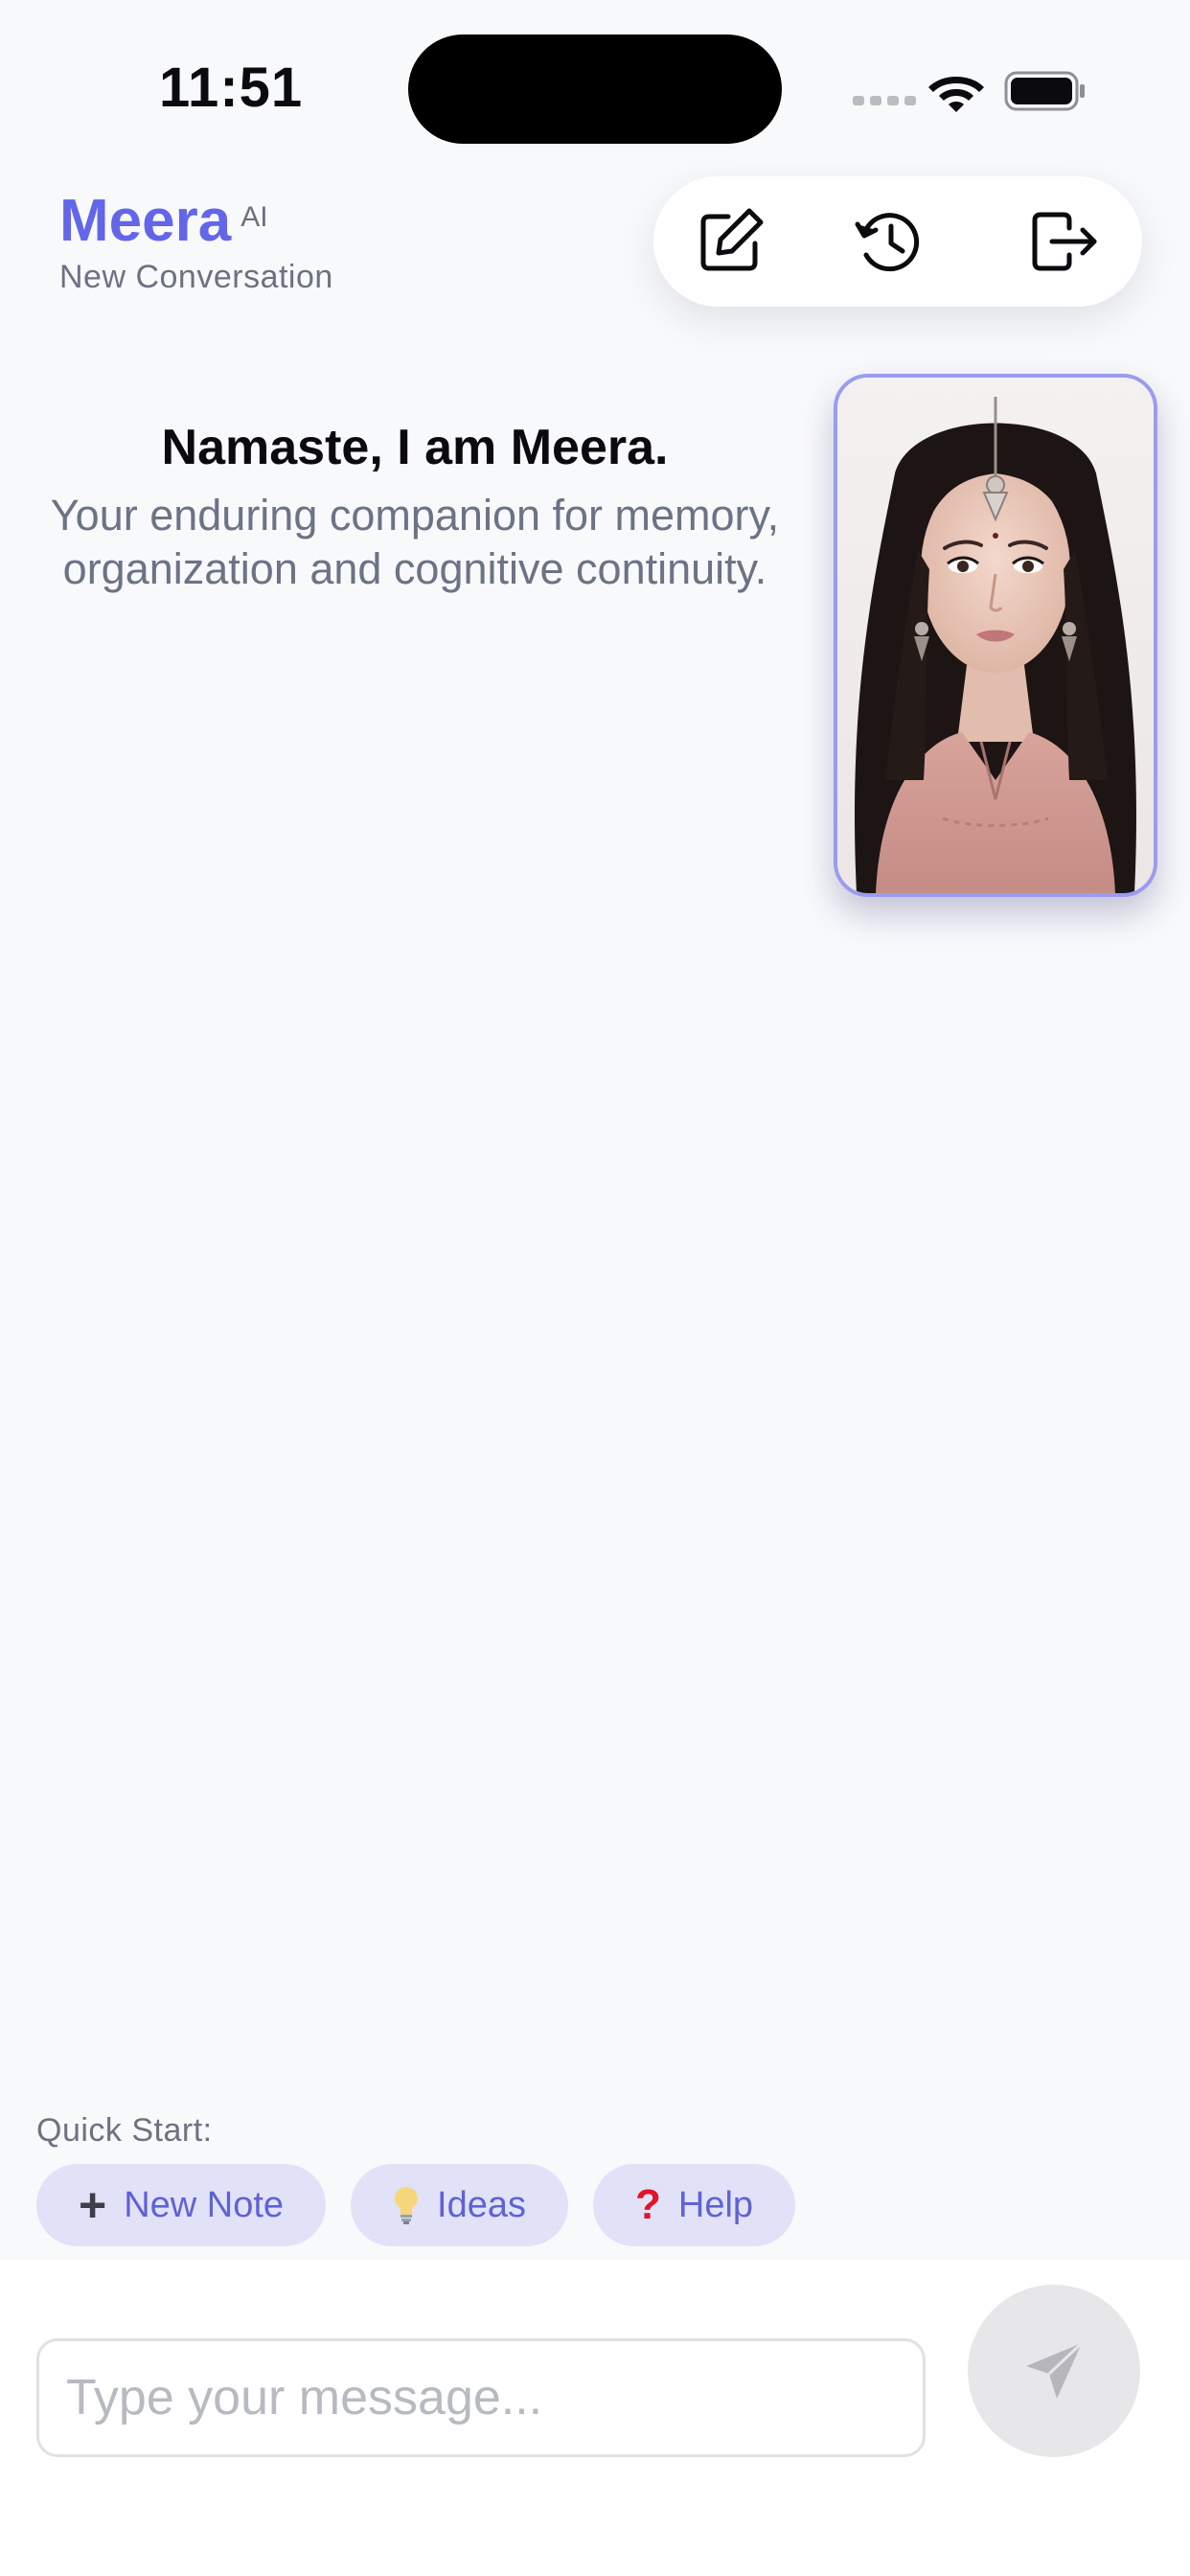  What do you see at coordinates (232, 88) in the screenshot?
I see `status-time: 11:51` at bounding box center [232, 88].